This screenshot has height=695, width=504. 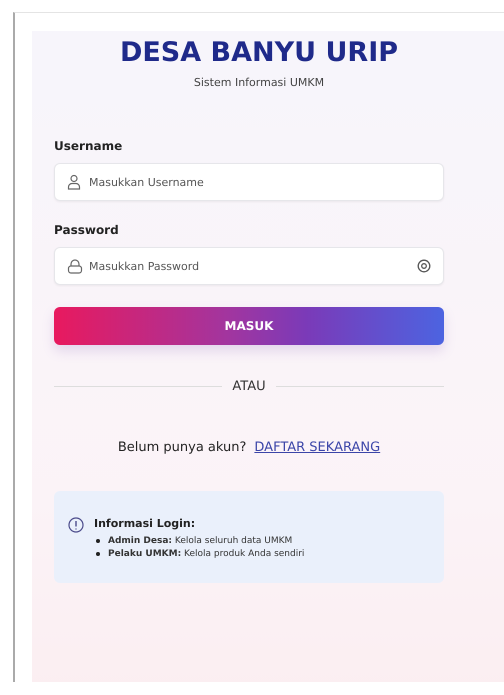 What do you see at coordinates (76, 525) in the screenshot?
I see `info-icon` at bounding box center [76, 525].